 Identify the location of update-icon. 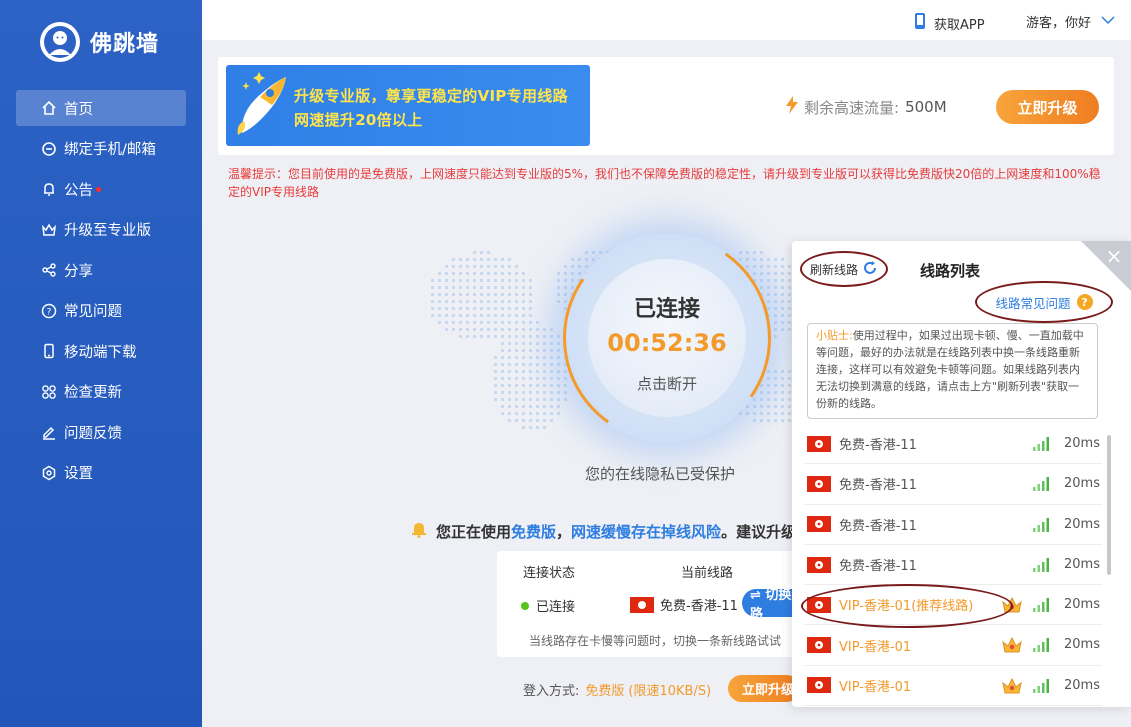
(49, 392).